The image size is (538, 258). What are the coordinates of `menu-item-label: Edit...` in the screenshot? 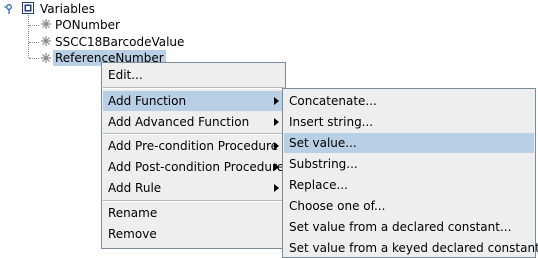 It's located at (125, 75).